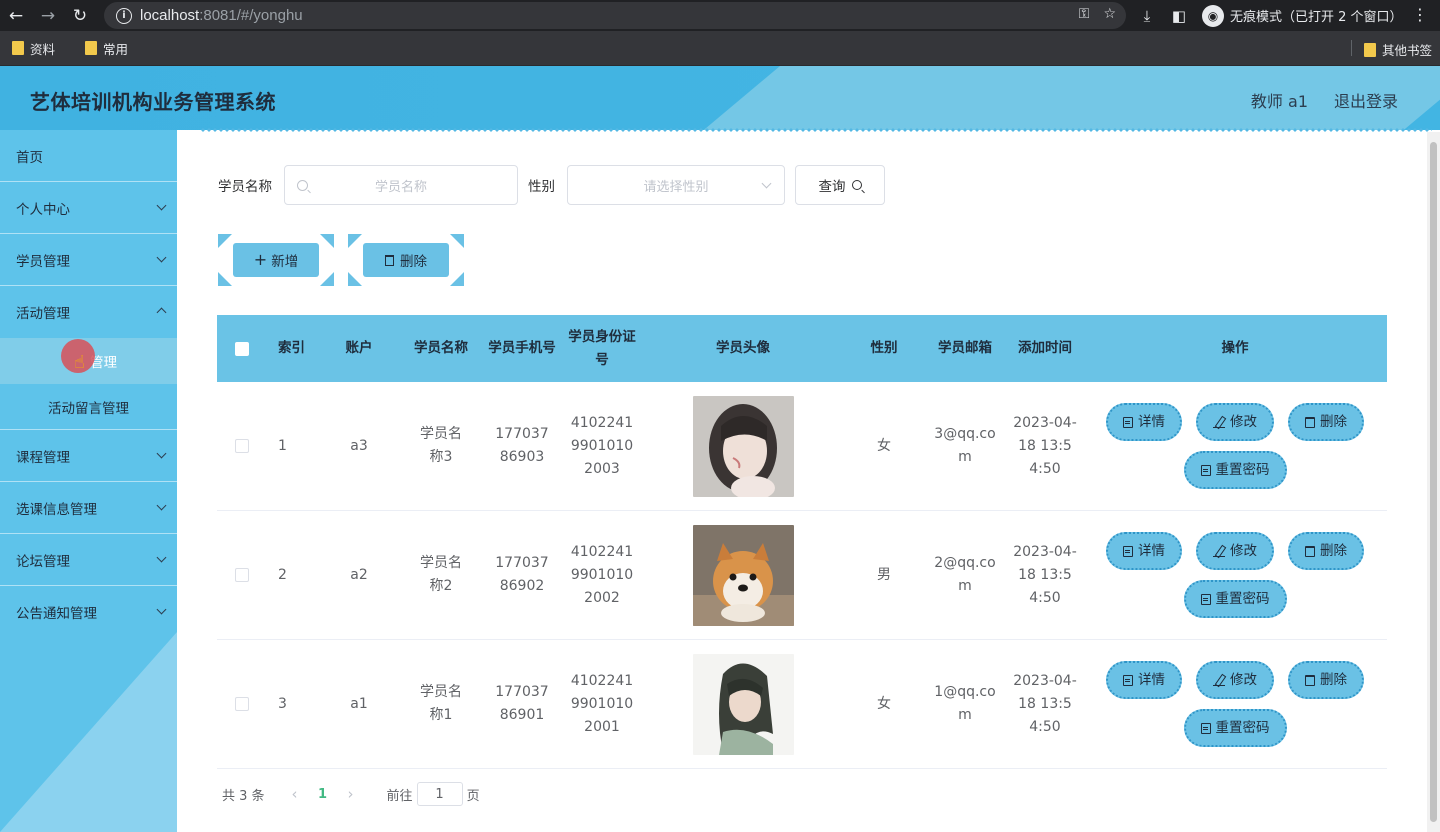 Image resolution: width=1440 pixels, height=832 pixels. I want to click on pagination: 共 3 条 ‹ 1 › 前往 1 页, so click(351, 794).